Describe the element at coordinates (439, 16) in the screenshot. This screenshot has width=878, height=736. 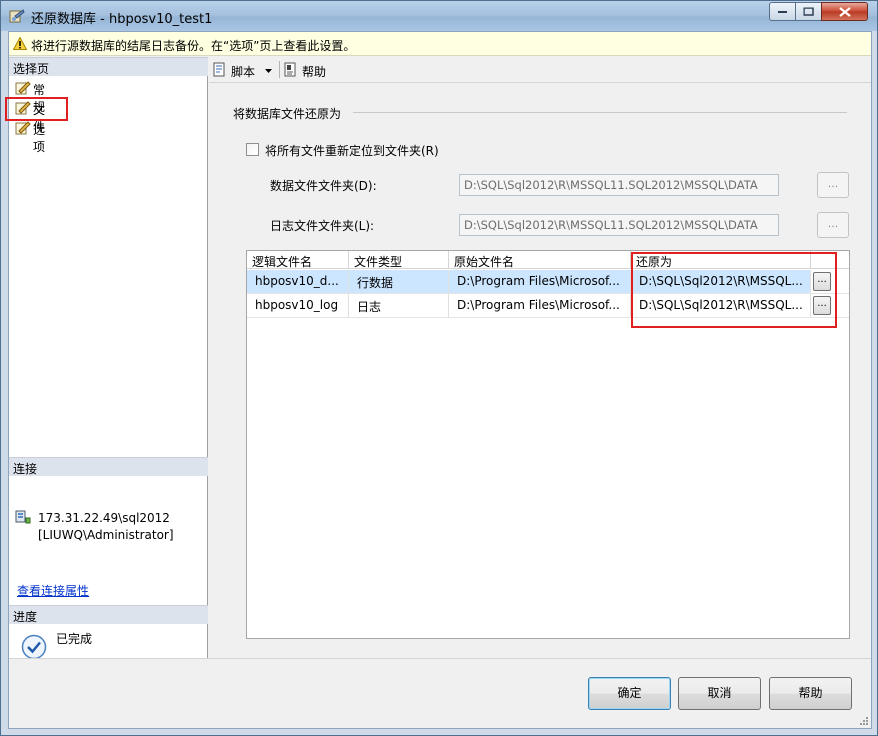
I see `title-bar: 还原数据库 - hbposv10_test1` at that location.